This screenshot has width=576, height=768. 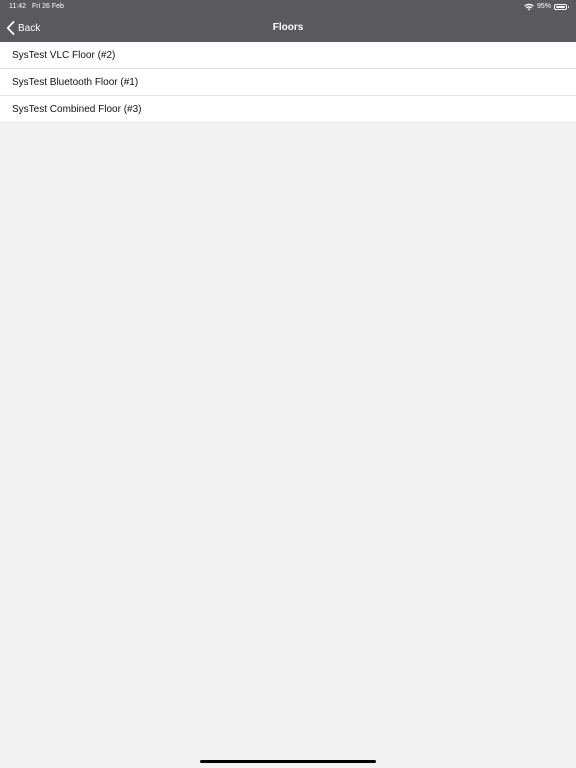 What do you see at coordinates (75, 82) in the screenshot?
I see `floor-label: SysTest Bluetooth Floor (#1)` at bounding box center [75, 82].